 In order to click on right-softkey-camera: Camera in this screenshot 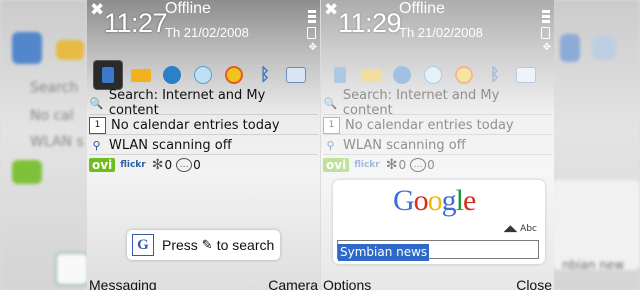, I will do `click(293, 283)`.